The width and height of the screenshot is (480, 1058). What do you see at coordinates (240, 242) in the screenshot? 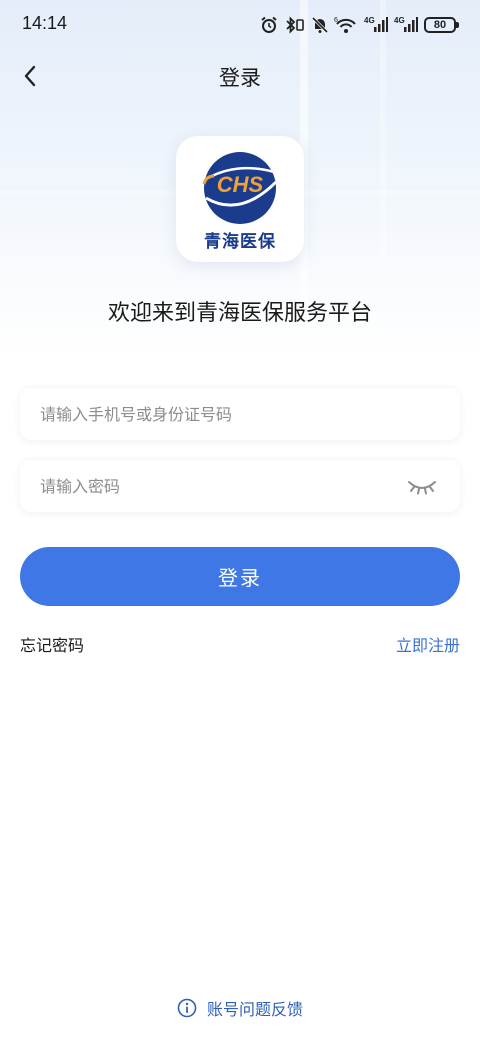
I see `logo-caption: 青海医保` at bounding box center [240, 242].